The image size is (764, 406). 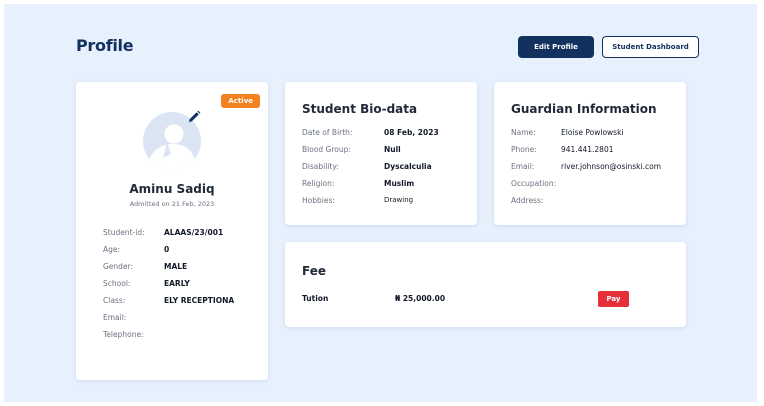 What do you see at coordinates (117, 283) in the screenshot?
I see `field-label: School:` at bounding box center [117, 283].